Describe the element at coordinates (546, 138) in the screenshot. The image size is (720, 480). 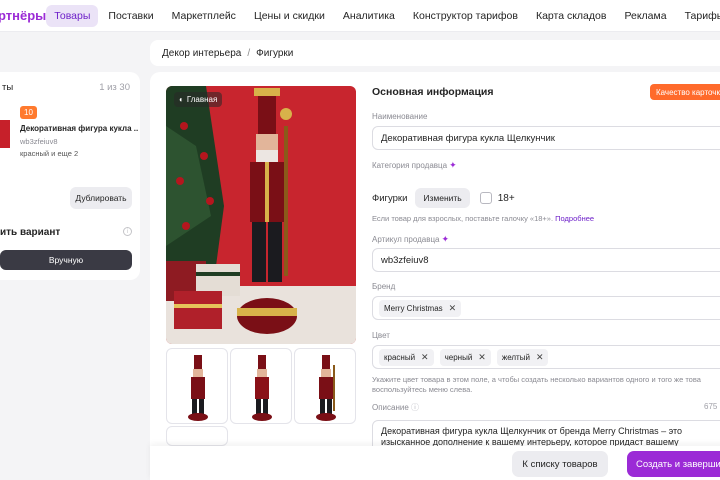
I see `name-input: Декоративная фигура кукла Щелкунчик` at that location.